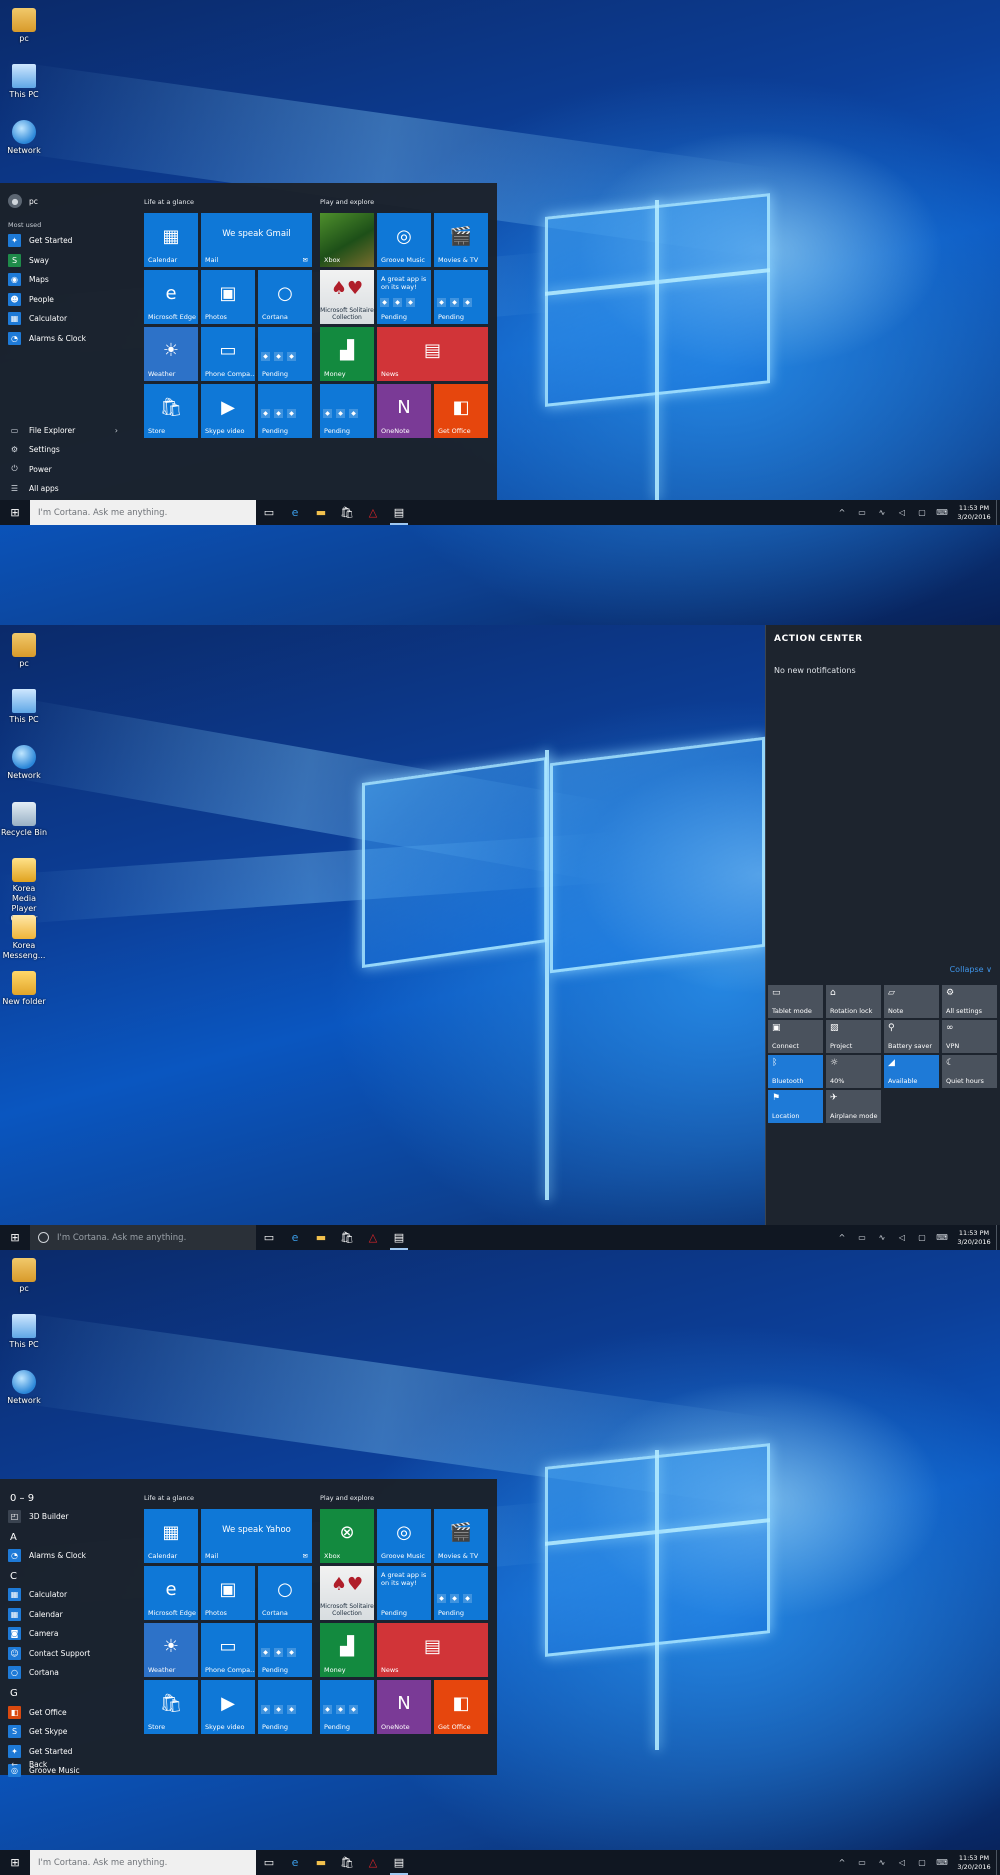  What do you see at coordinates (14, 1693) in the screenshot?
I see `letter-header: G` at bounding box center [14, 1693].